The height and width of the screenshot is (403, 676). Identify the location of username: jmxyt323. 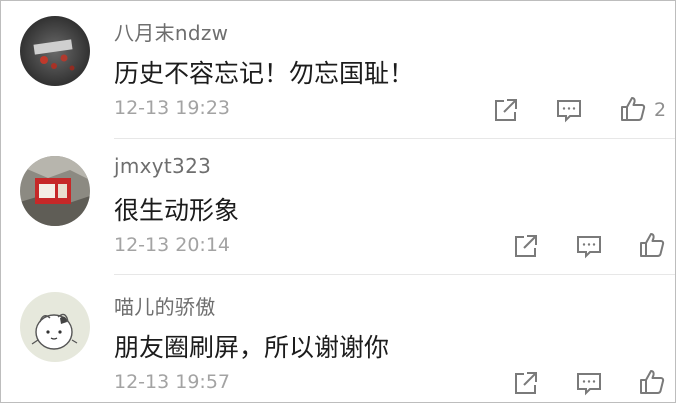
(162, 166).